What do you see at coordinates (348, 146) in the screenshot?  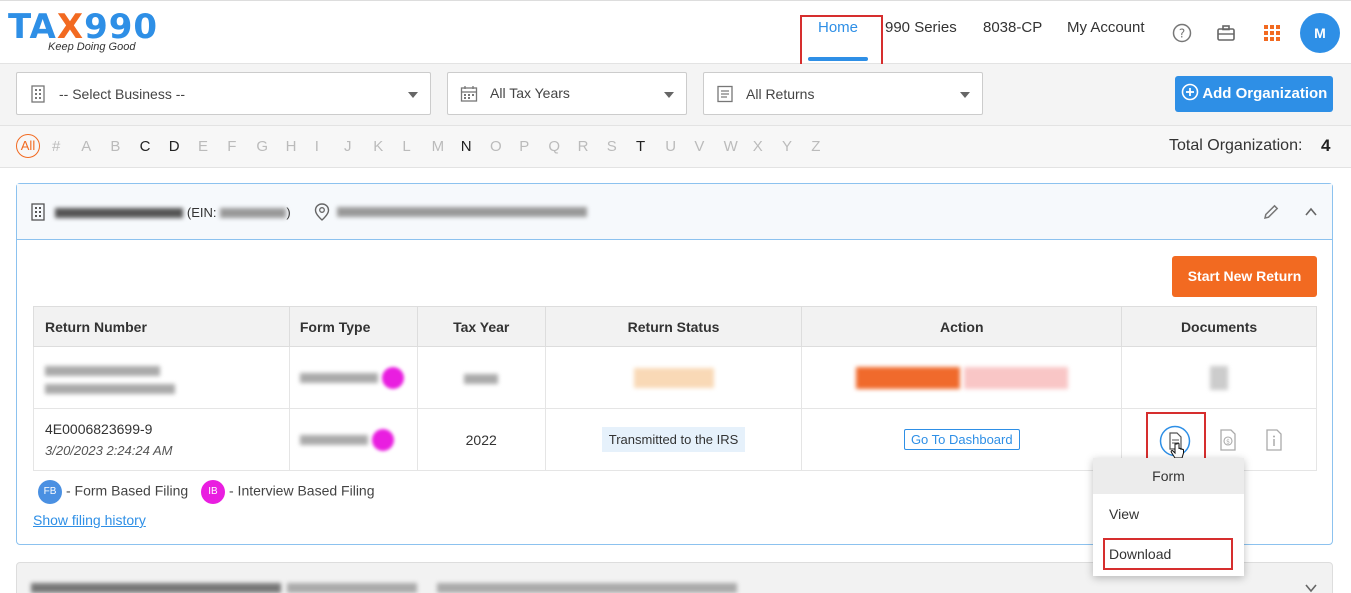 I see `alpha-filter-j: J` at bounding box center [348, 146].